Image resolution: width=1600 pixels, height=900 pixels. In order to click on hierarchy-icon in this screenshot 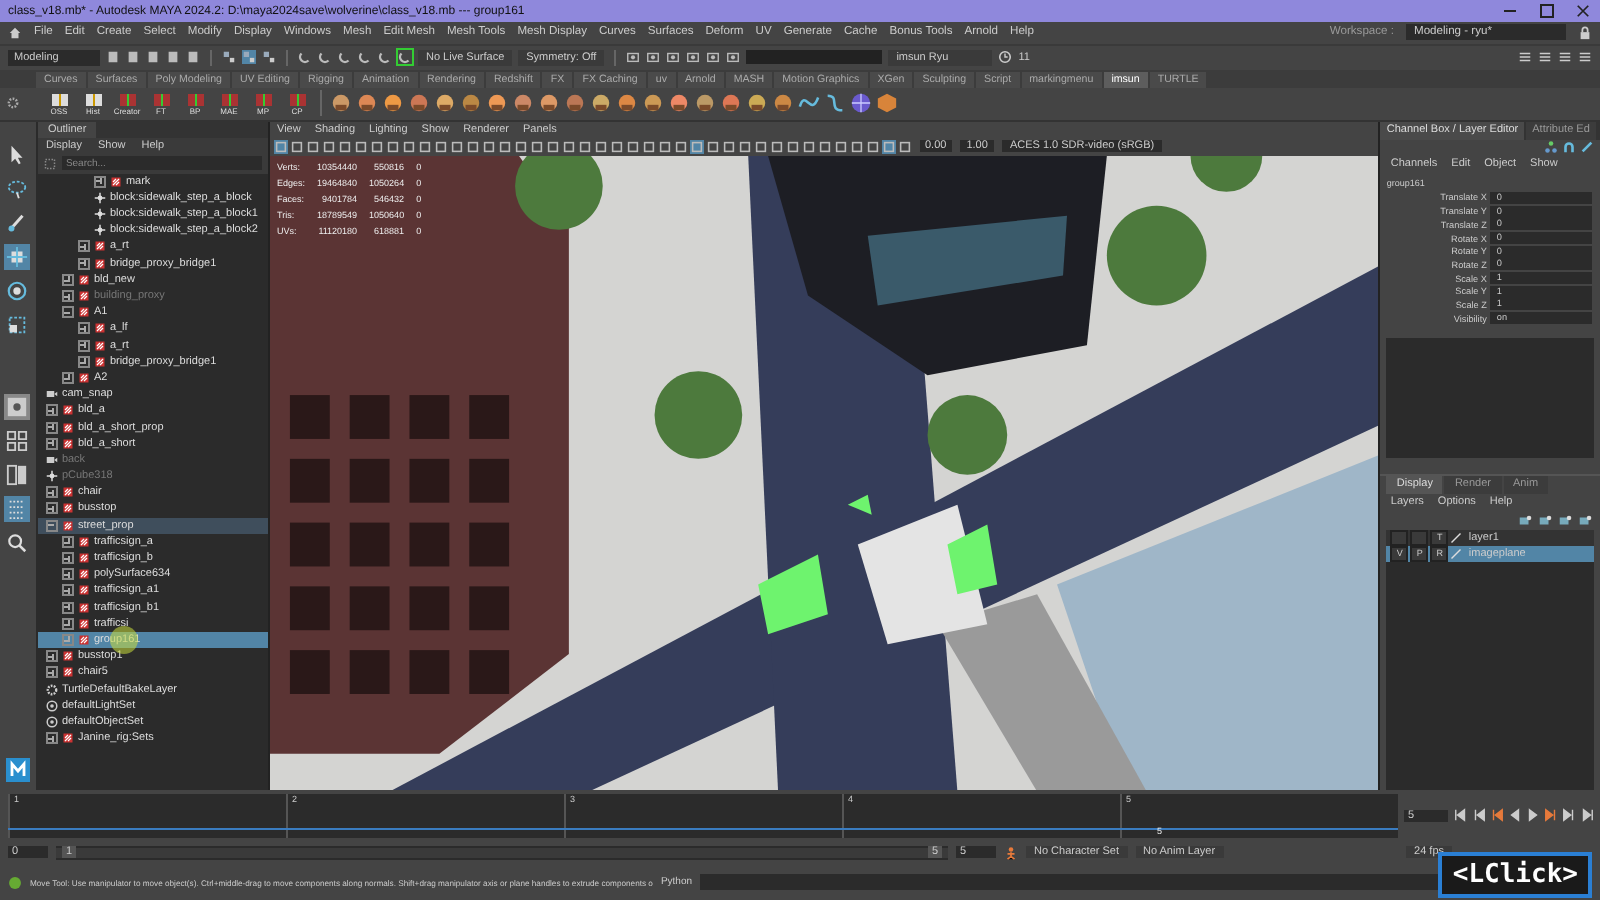, I will do `click(1551, 147)`.